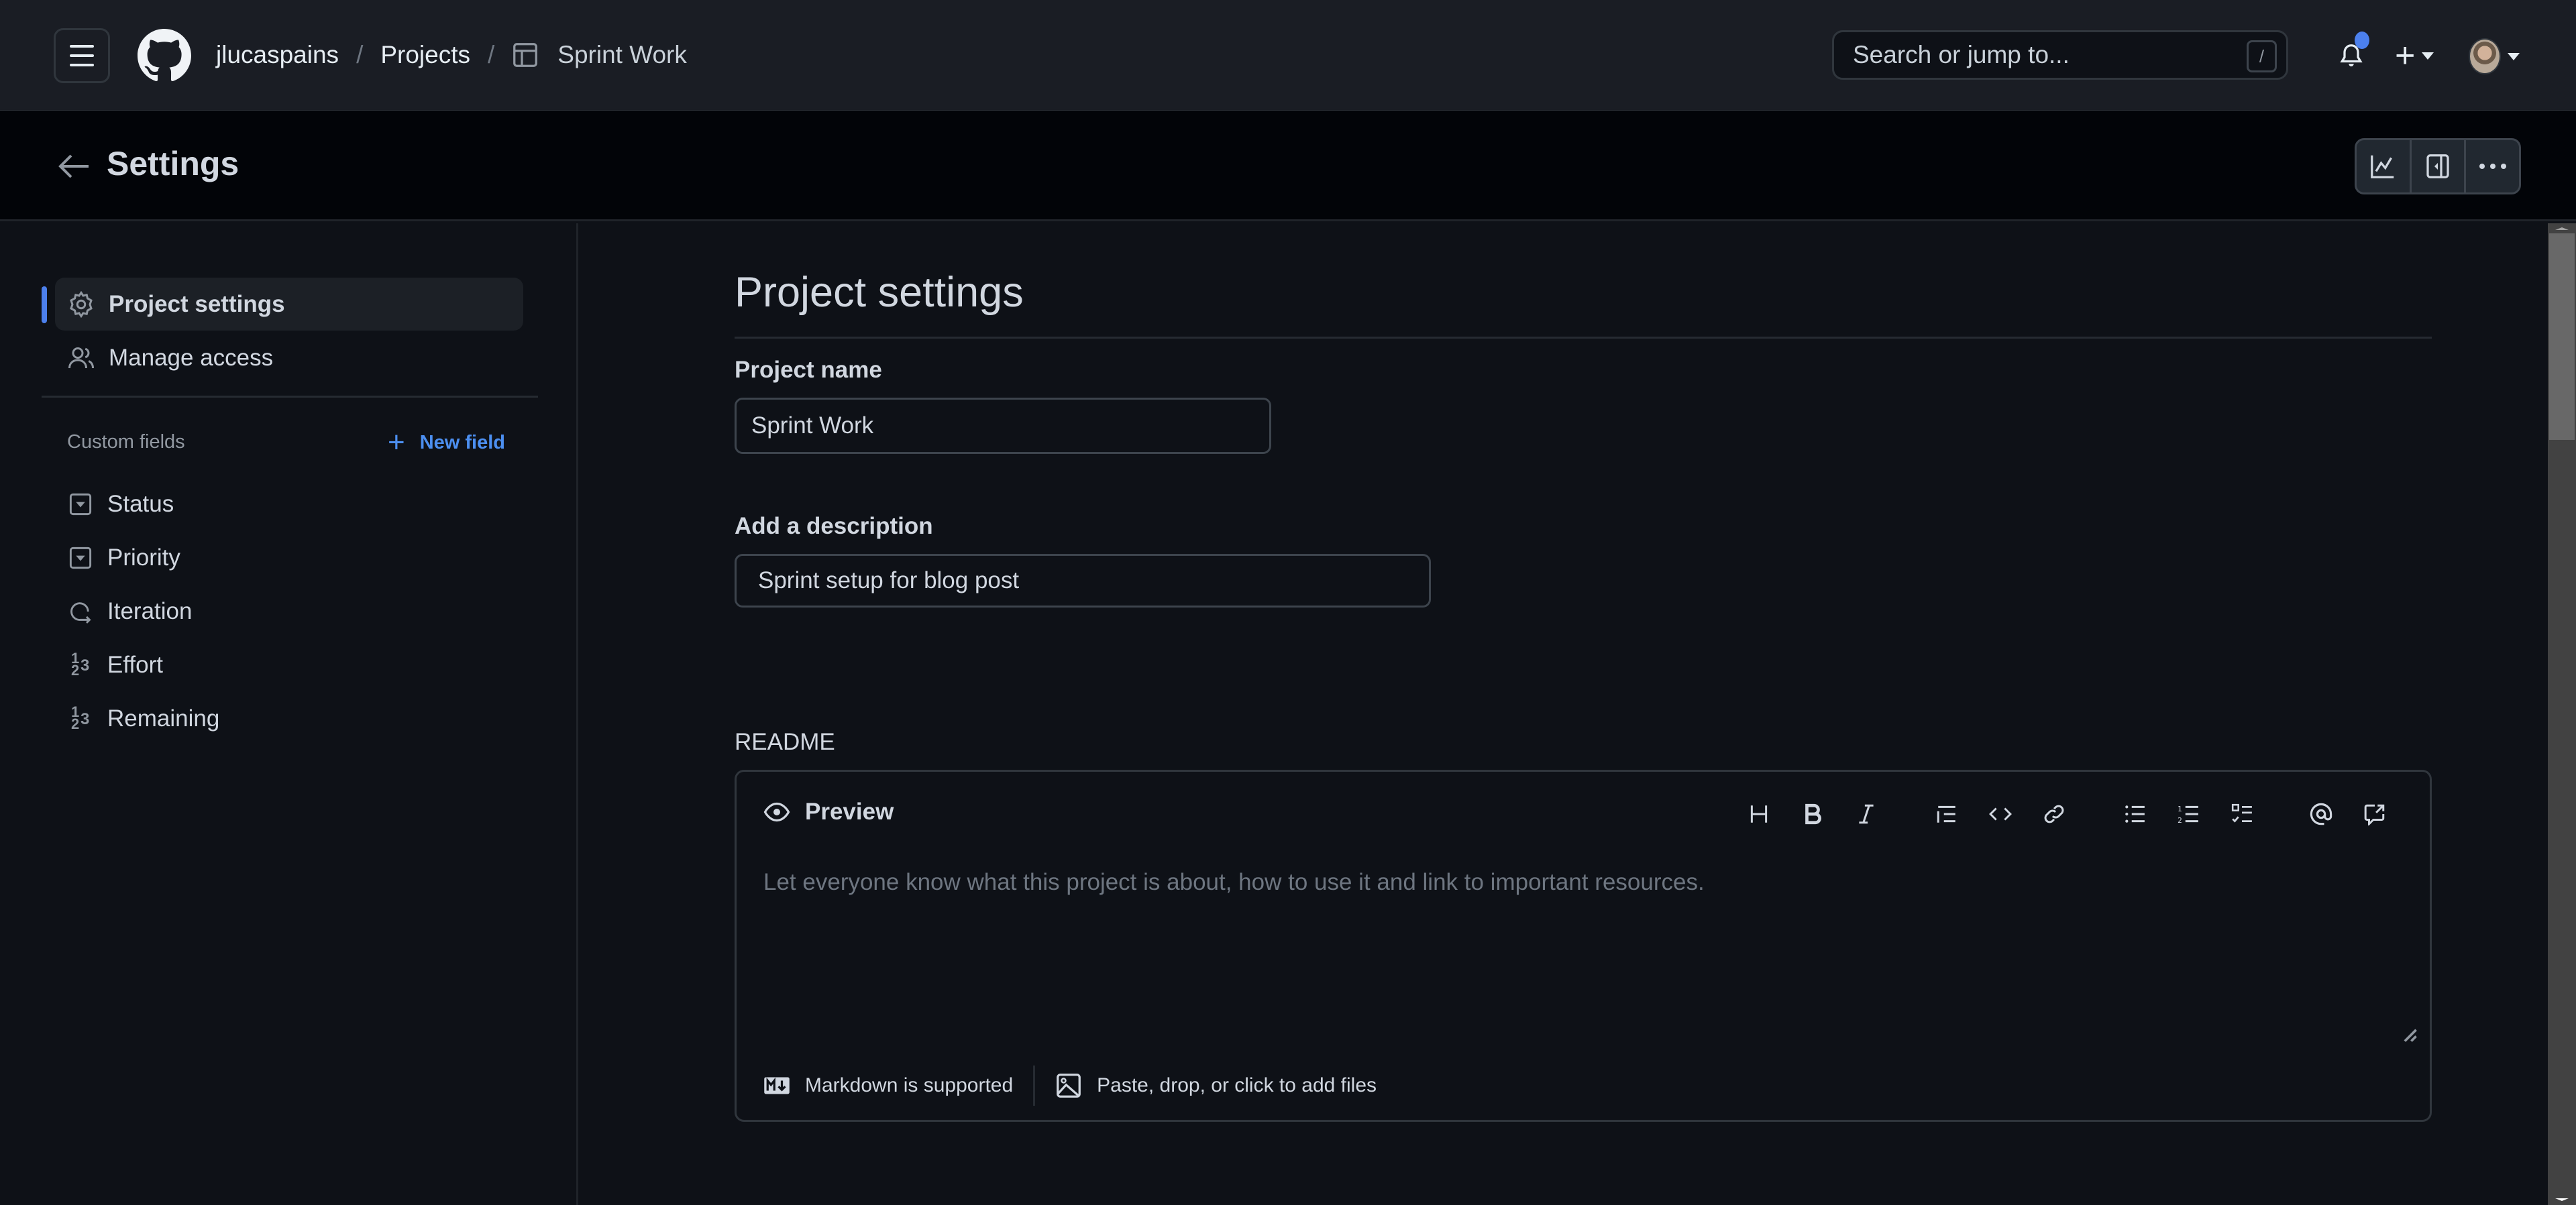 The width and height of the screenshot is (2576, 1205). Describe the element at coordinates (289, 304) in the screenshot. I see `sidebar-item-project-settings: Project settings` at that location.